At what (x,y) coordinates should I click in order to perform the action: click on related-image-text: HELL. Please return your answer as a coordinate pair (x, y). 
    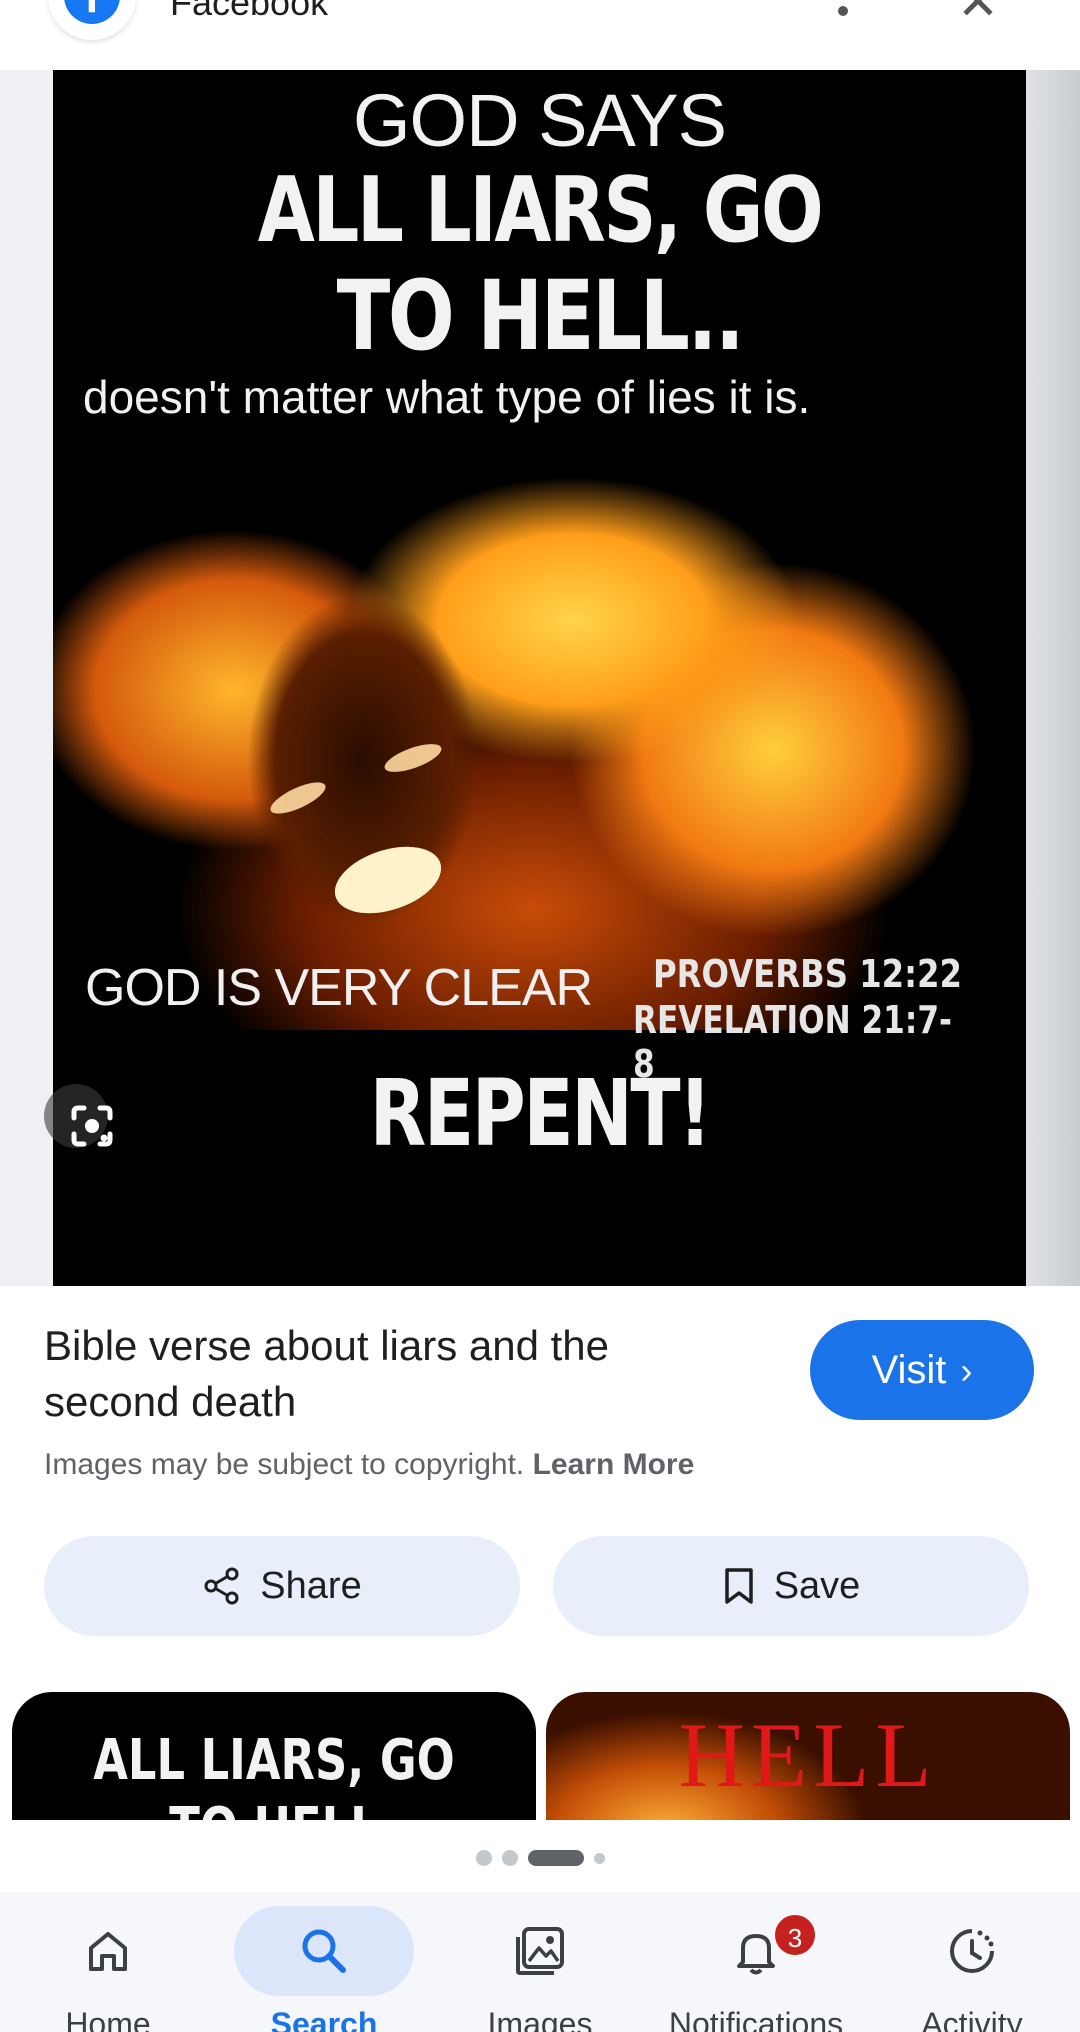
    Looking at the image, I should click on (808, 1755).